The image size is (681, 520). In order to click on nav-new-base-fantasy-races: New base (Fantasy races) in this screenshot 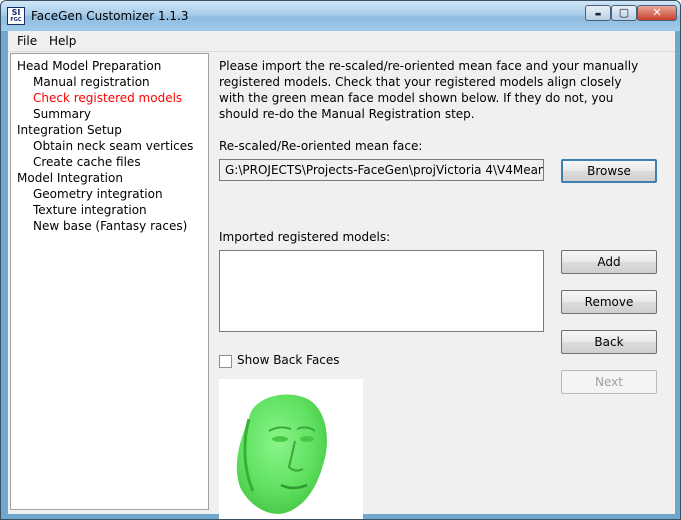, I will do `click(110, 226)`.